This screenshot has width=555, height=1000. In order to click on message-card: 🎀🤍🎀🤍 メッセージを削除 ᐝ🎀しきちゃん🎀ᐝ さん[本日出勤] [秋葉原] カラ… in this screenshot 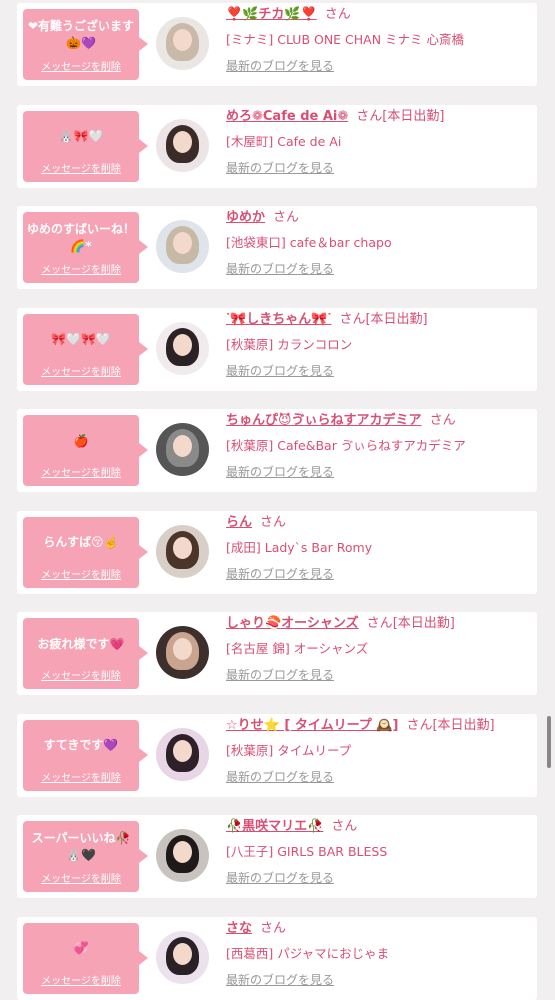, I will do `click(277, 349)`.